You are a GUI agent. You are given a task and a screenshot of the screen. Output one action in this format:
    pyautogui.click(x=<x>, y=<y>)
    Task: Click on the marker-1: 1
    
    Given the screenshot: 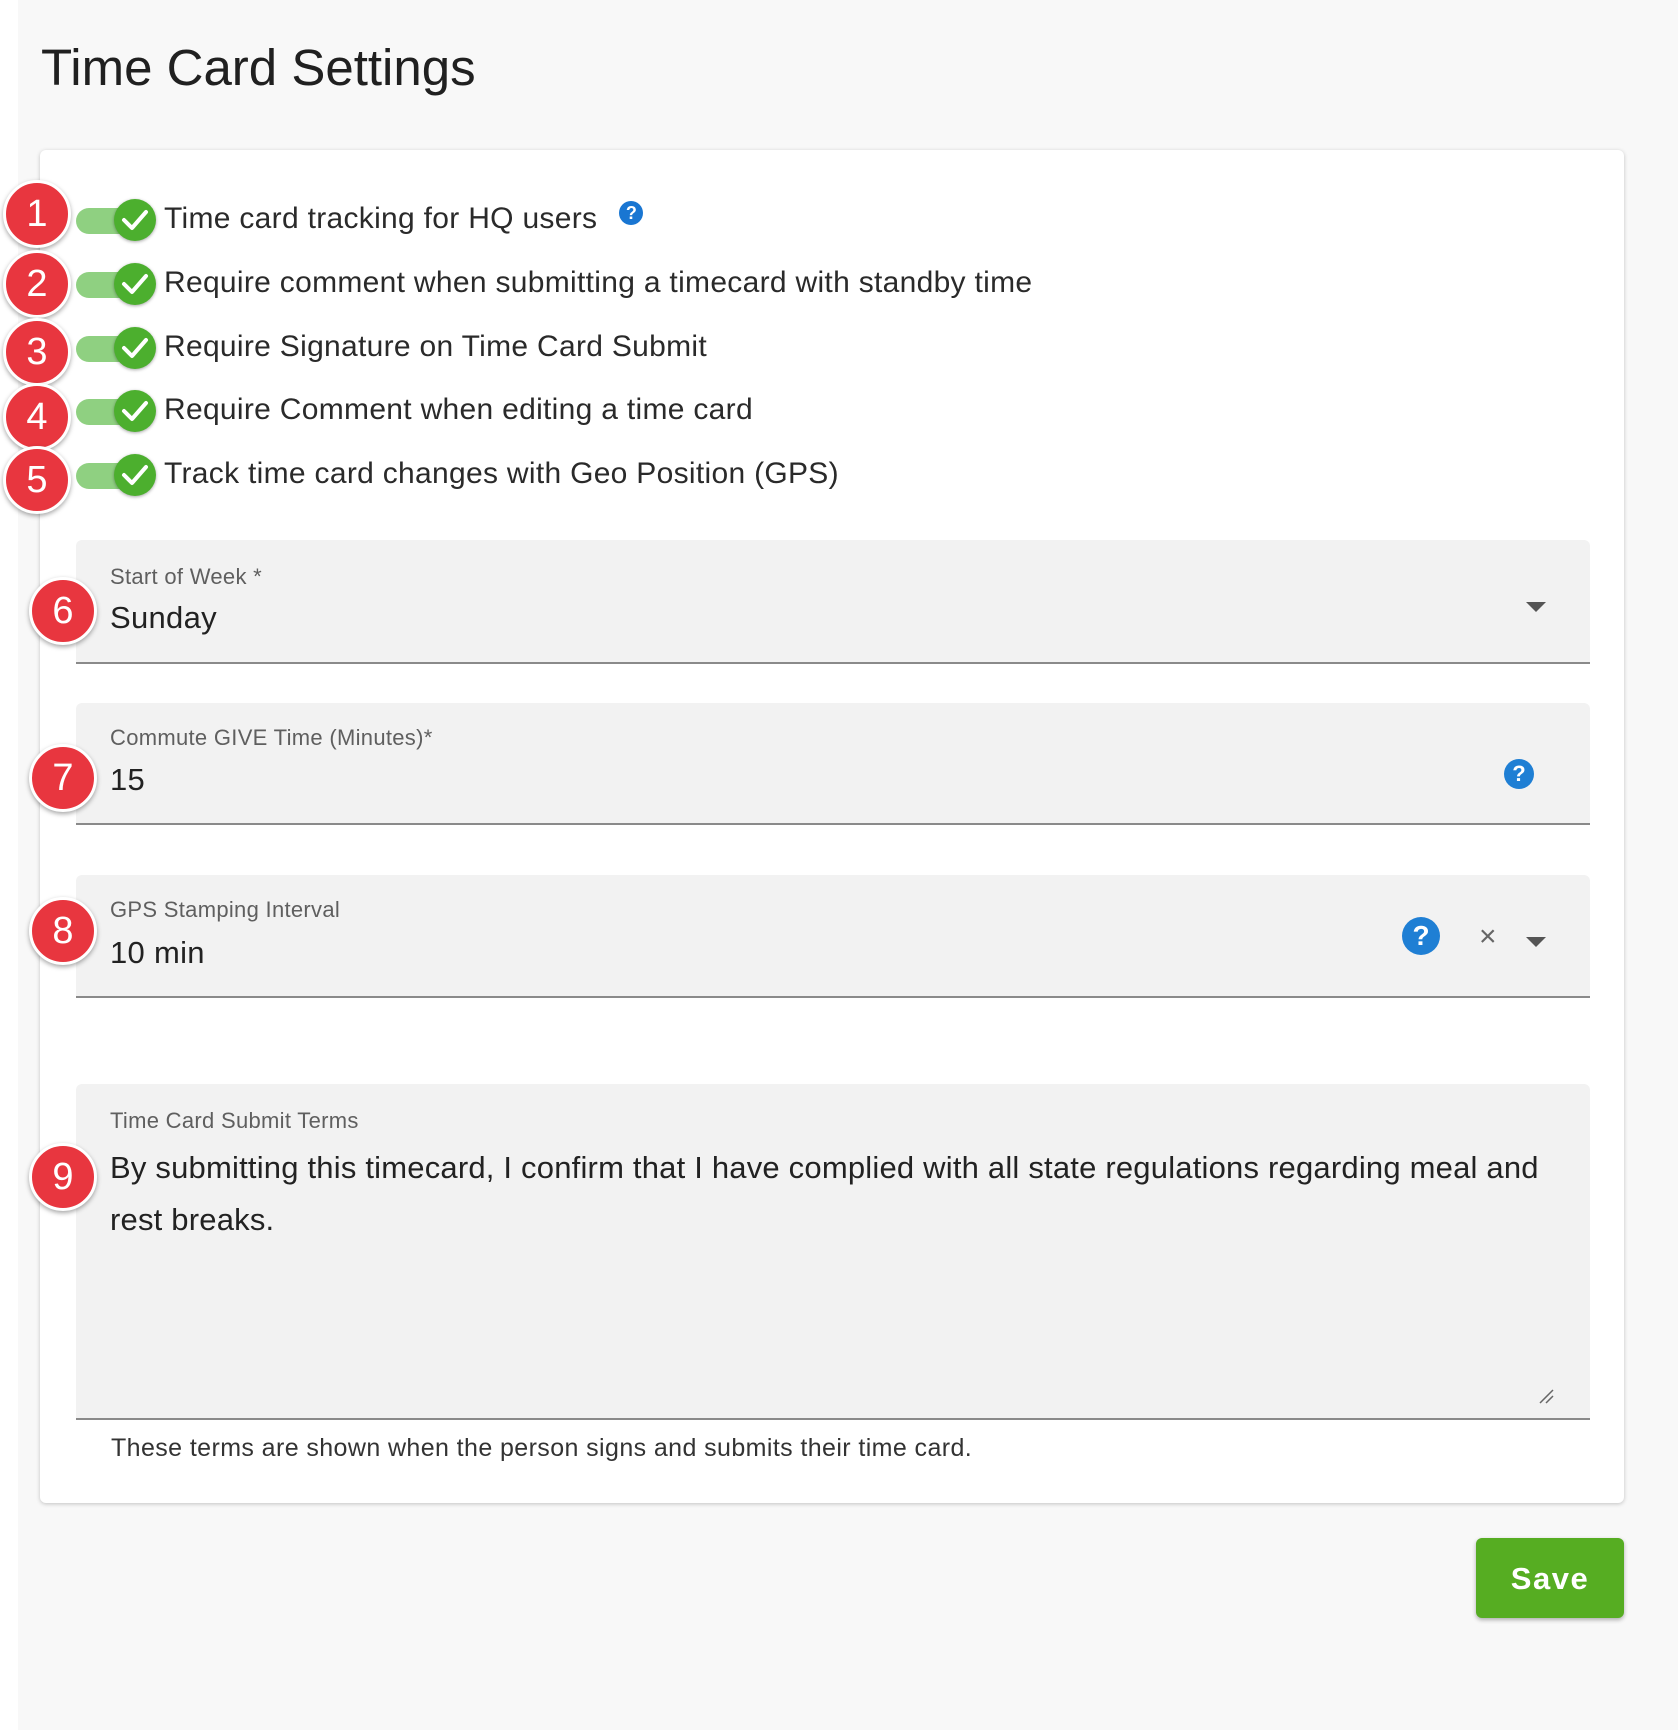 What is the action you would take?
    pyautogui.click(x=37, y=214)
    